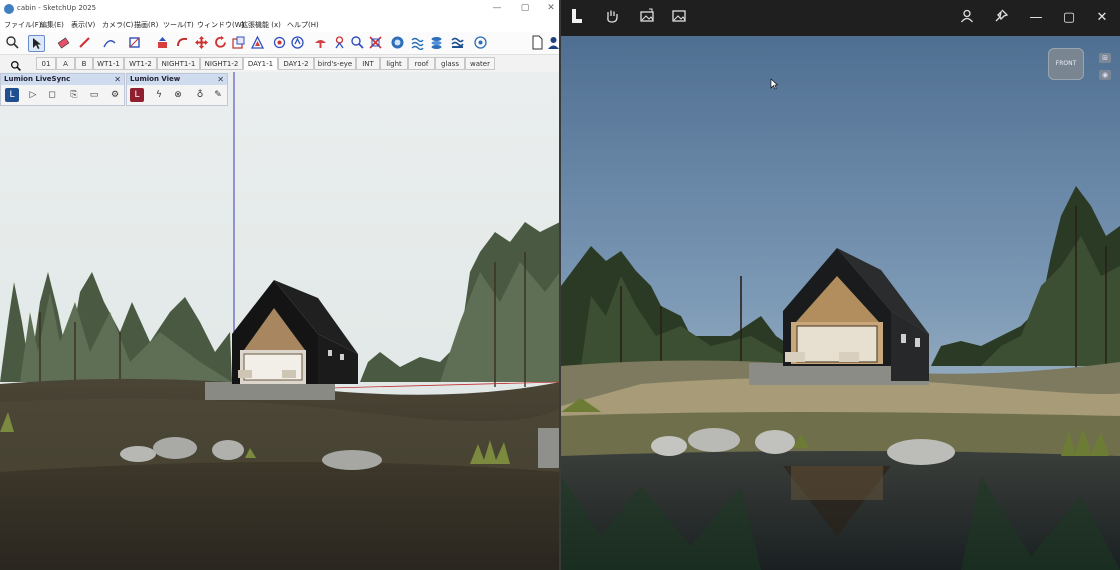 Image resolution: width=1120 pixels, height=570 pixels. What do you see at coordinates (553, 42) in the screenshot?
I see `account-icon` at bounding box center [553, 42].